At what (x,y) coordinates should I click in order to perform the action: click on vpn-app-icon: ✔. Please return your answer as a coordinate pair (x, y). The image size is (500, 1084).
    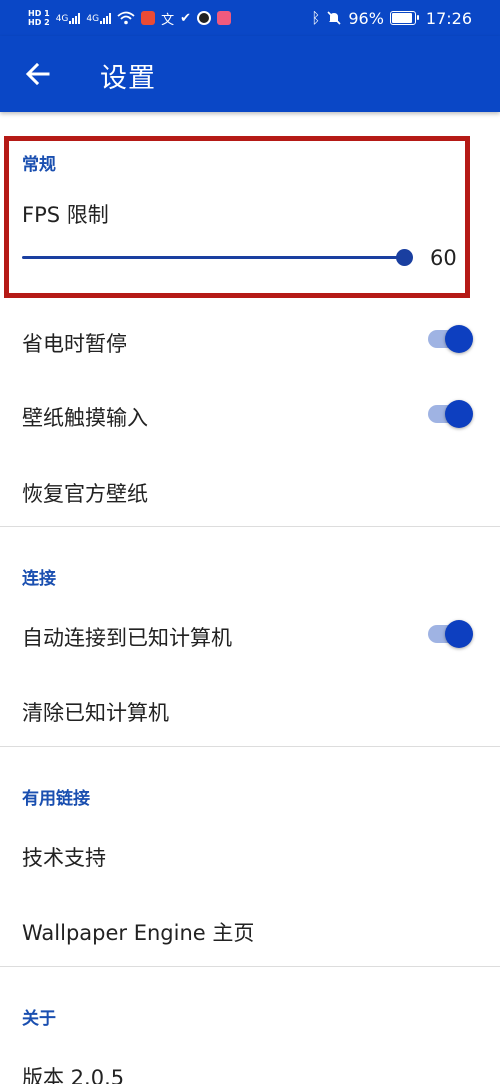
    Looking at the image, I should click on (186, 18).